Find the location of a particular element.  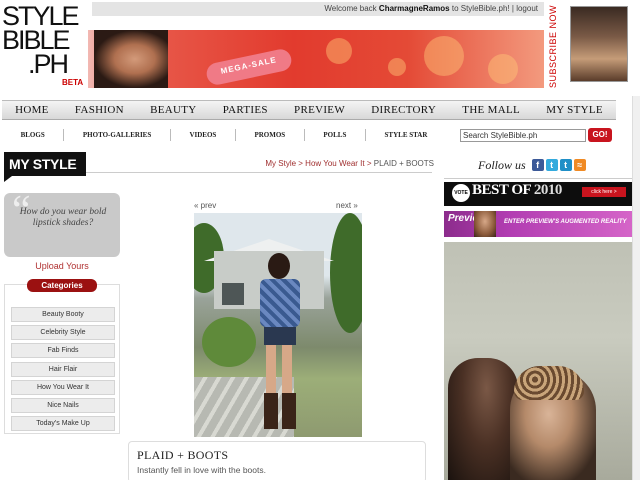

preview-banner-model is located at coordinates (485, 224).